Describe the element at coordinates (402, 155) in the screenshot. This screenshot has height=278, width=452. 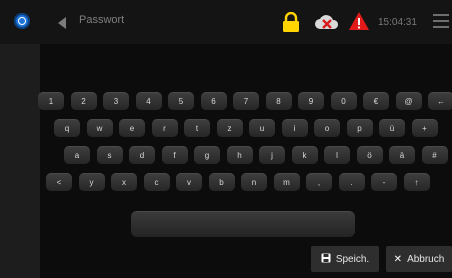
I see `key-r3-11: ä` at that location.